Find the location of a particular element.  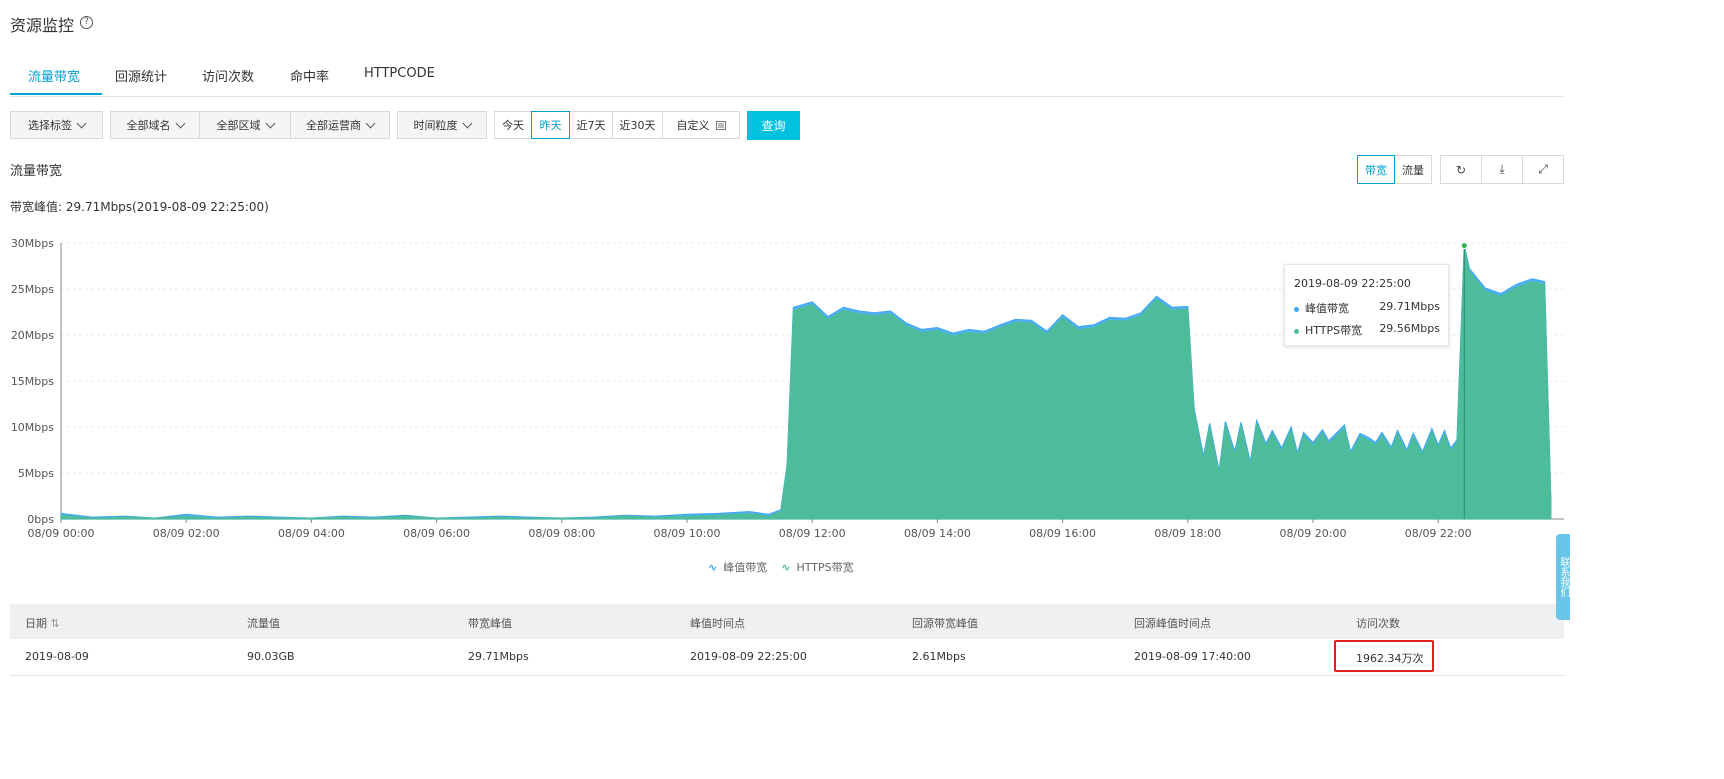

x-tick-label: 08/09 22:00 is located at coordinates (1438, 533).